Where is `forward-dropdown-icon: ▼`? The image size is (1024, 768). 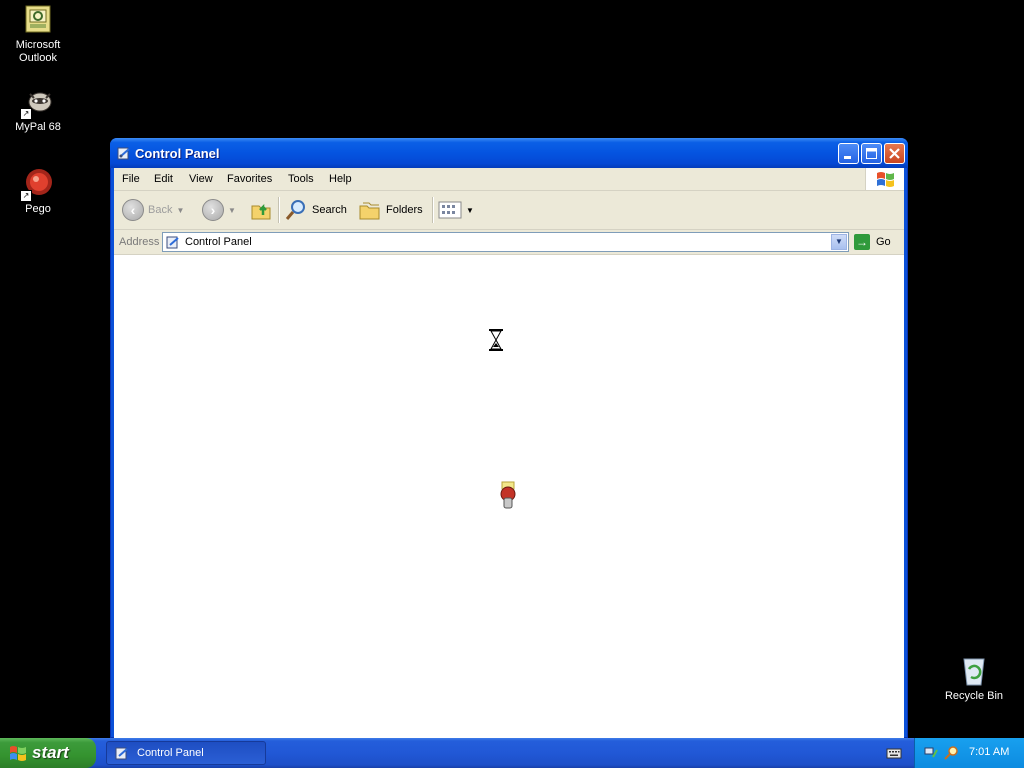
forward-dropdown-icon: ▼ is located at coordinates (232, 210).